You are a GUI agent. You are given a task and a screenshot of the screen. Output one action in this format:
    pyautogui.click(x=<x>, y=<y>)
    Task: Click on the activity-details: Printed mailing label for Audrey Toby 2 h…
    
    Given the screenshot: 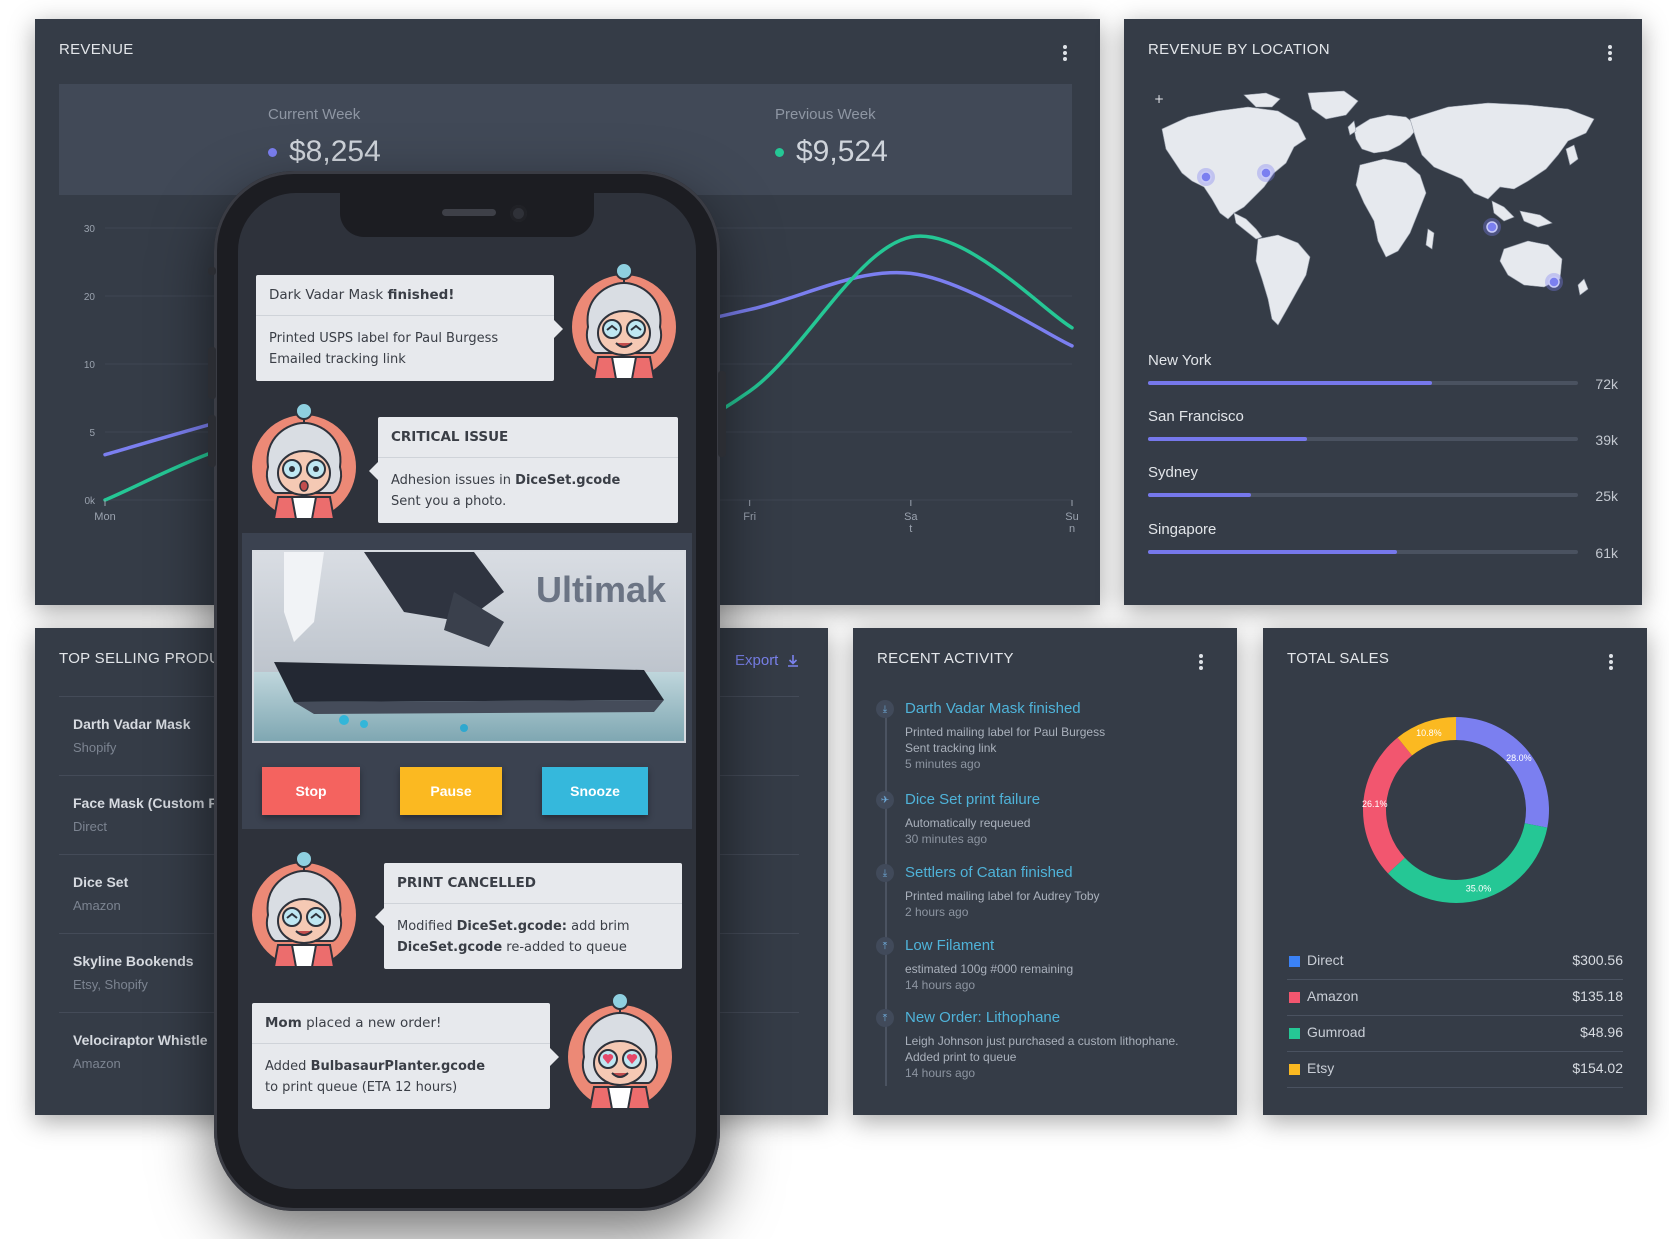 What is the action you would take?
    pyautogui.click(x=1002, y=904)
    